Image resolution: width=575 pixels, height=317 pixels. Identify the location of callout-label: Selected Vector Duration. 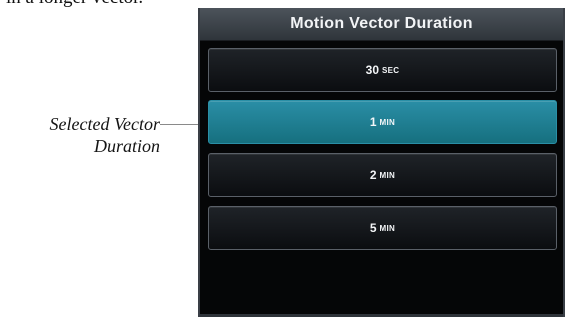
(80, 135).